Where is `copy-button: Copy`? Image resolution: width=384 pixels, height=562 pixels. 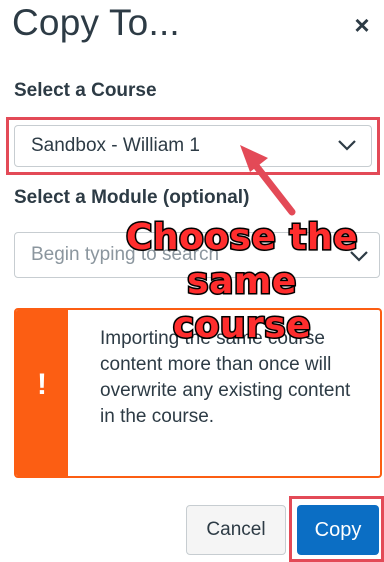
copy-button: Copy is located at coordinates (338, 530).